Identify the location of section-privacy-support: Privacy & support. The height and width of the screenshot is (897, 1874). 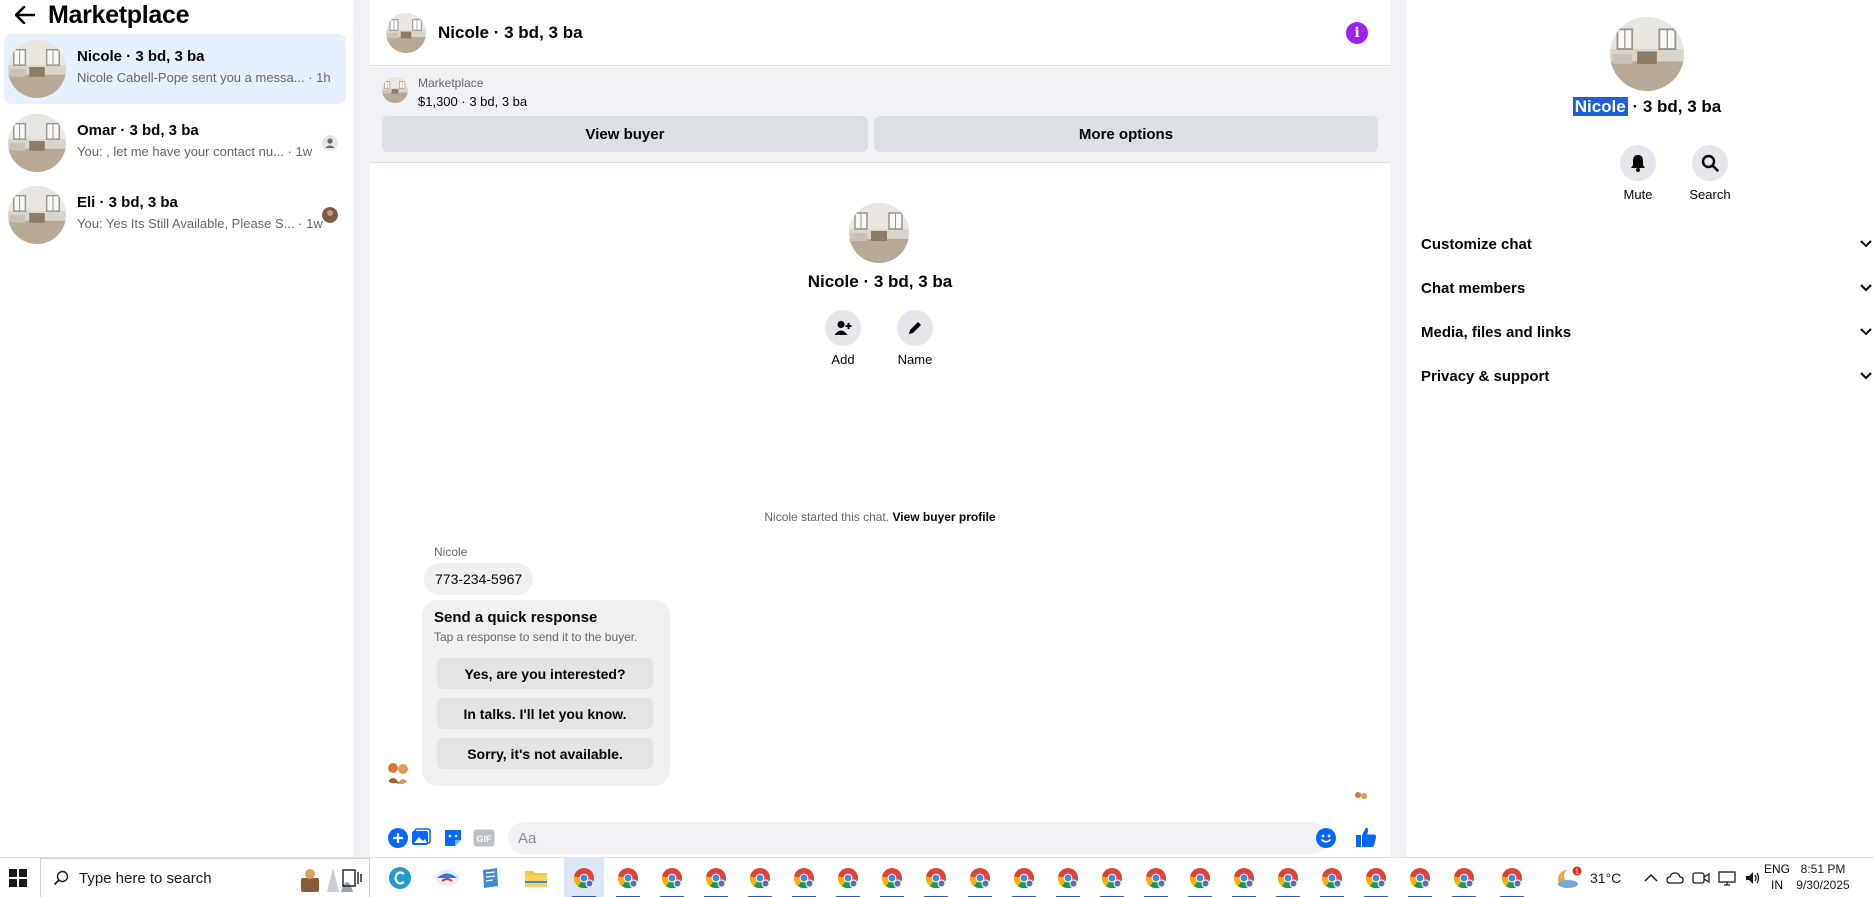
(1646, 376).